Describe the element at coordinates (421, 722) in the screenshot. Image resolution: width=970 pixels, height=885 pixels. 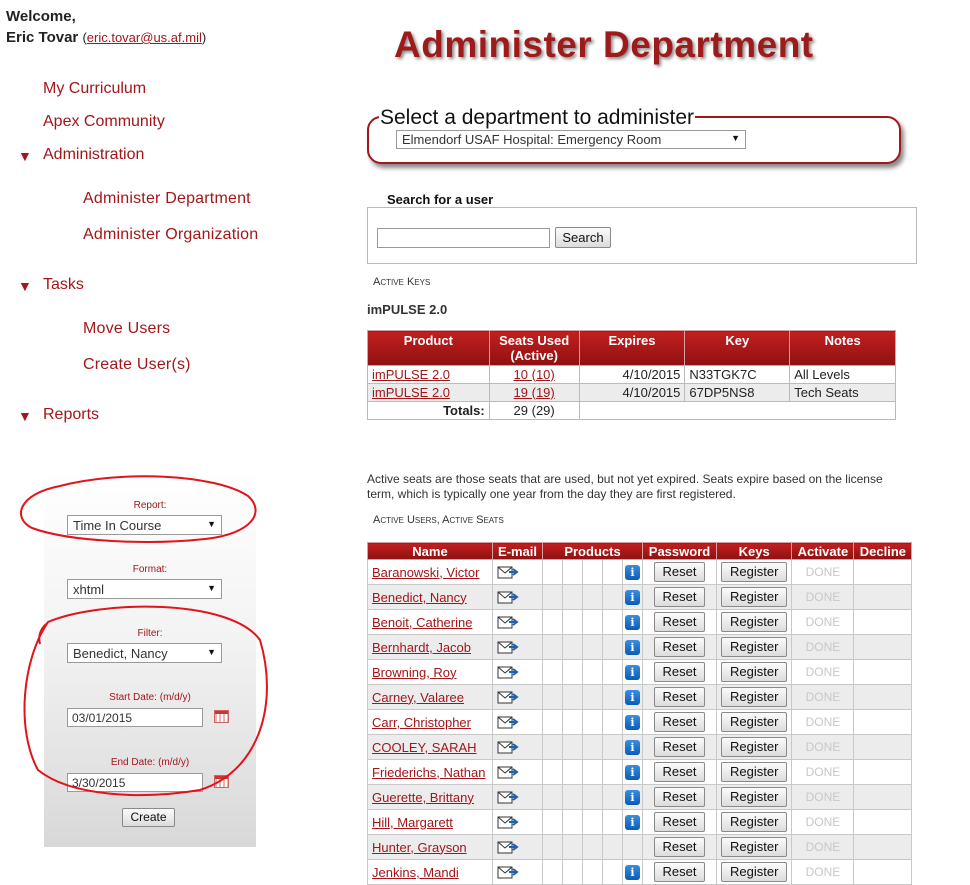
I see `user-name-link: Carr, Christopher` at that location.